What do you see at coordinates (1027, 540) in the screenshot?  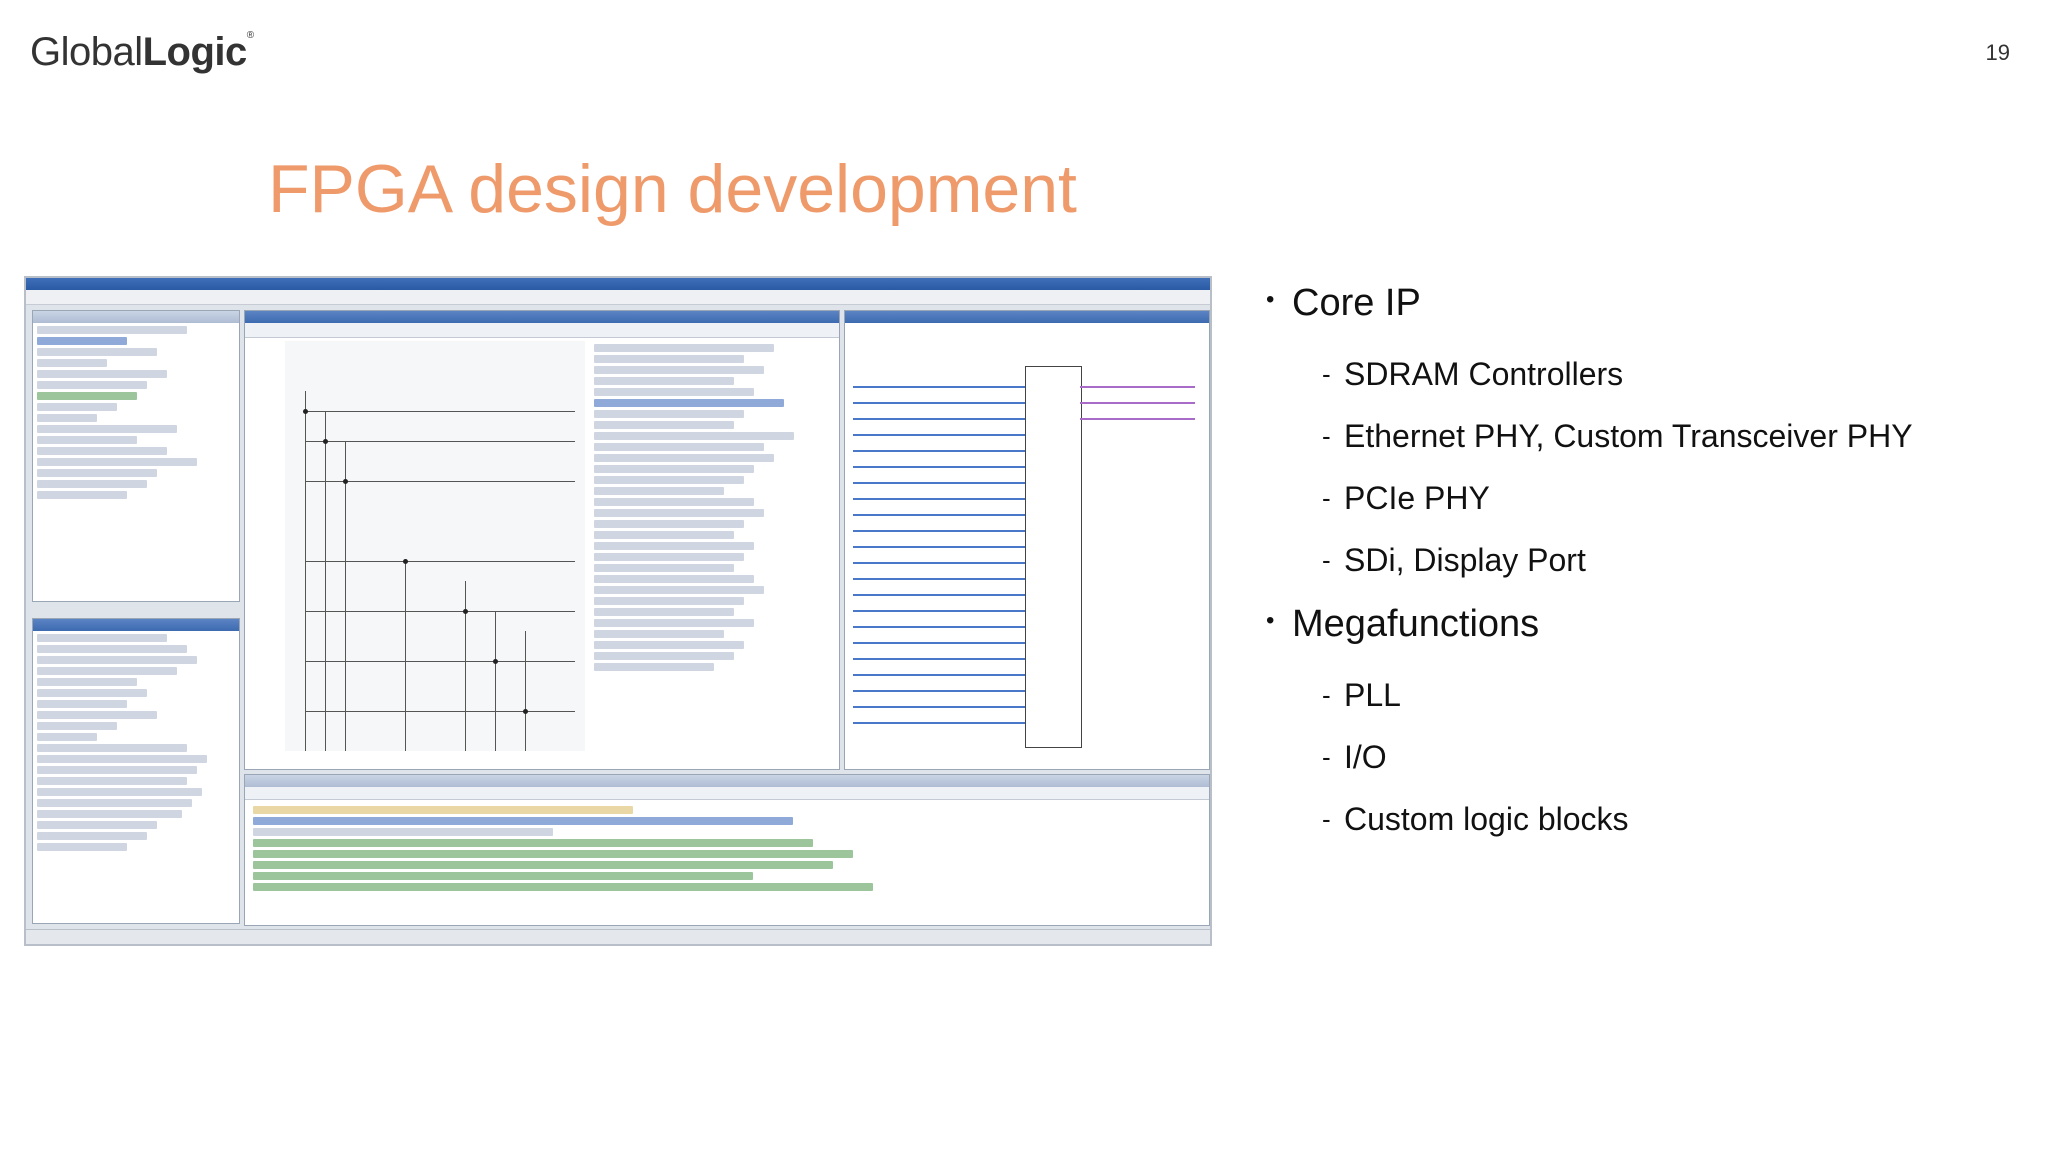 I see `schematic-pane` at bounding box center [1027, 540].